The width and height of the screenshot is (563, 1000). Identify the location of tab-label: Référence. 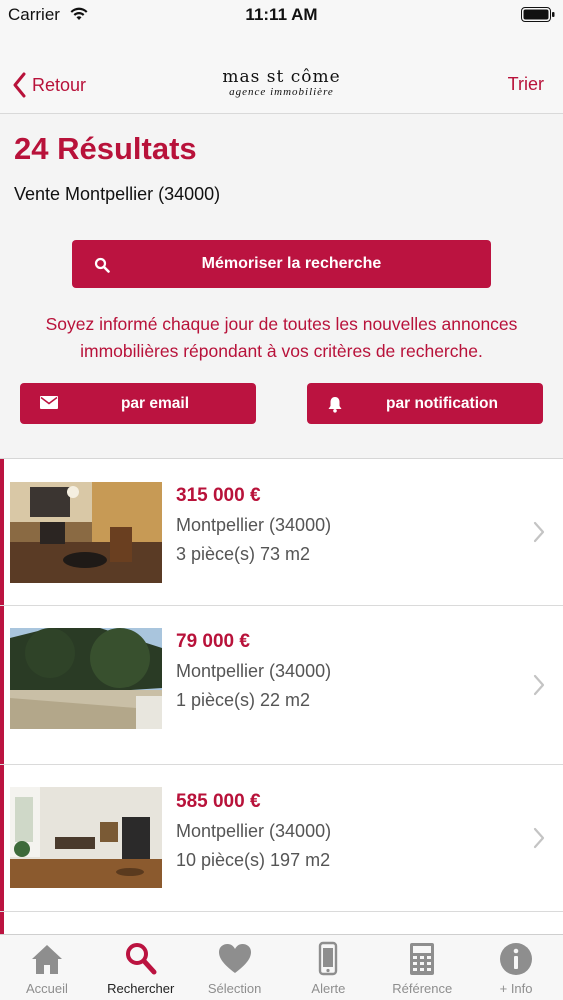
(422, 988).